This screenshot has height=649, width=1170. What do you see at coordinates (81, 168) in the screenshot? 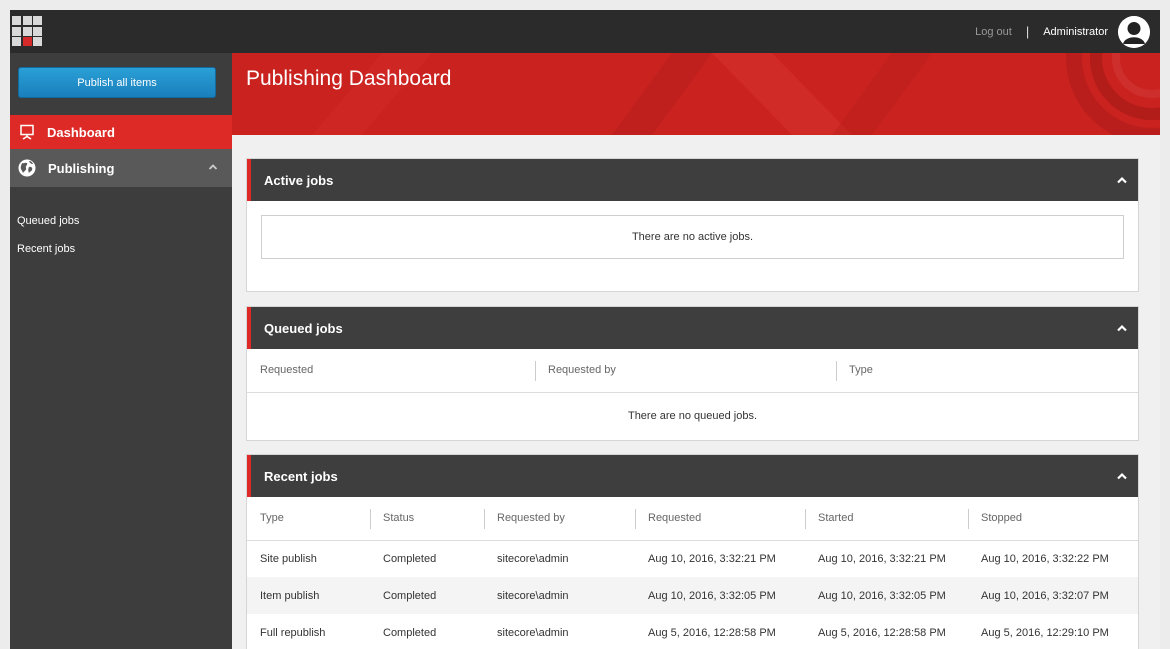
I see `sidebar-item-label: Publishing` at bounding box center [81, 168].